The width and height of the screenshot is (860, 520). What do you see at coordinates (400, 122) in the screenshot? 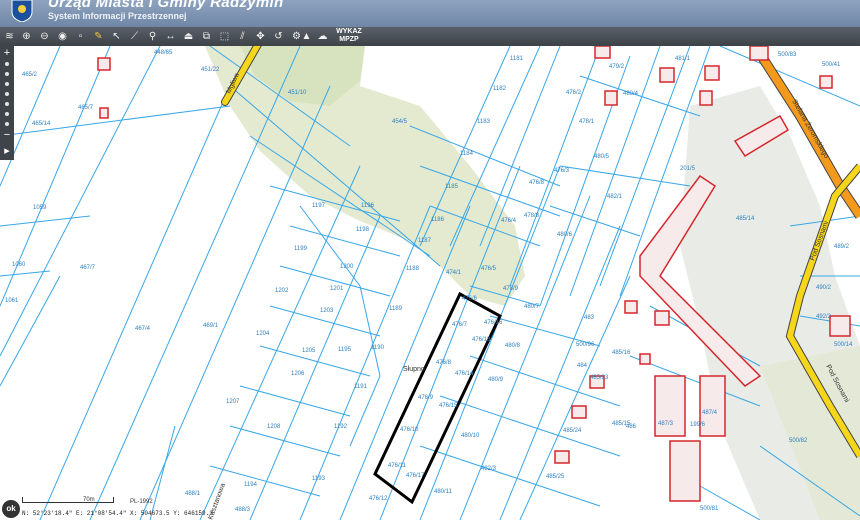
I see `svg-text: 454/5` at bounding box center [400, 122].